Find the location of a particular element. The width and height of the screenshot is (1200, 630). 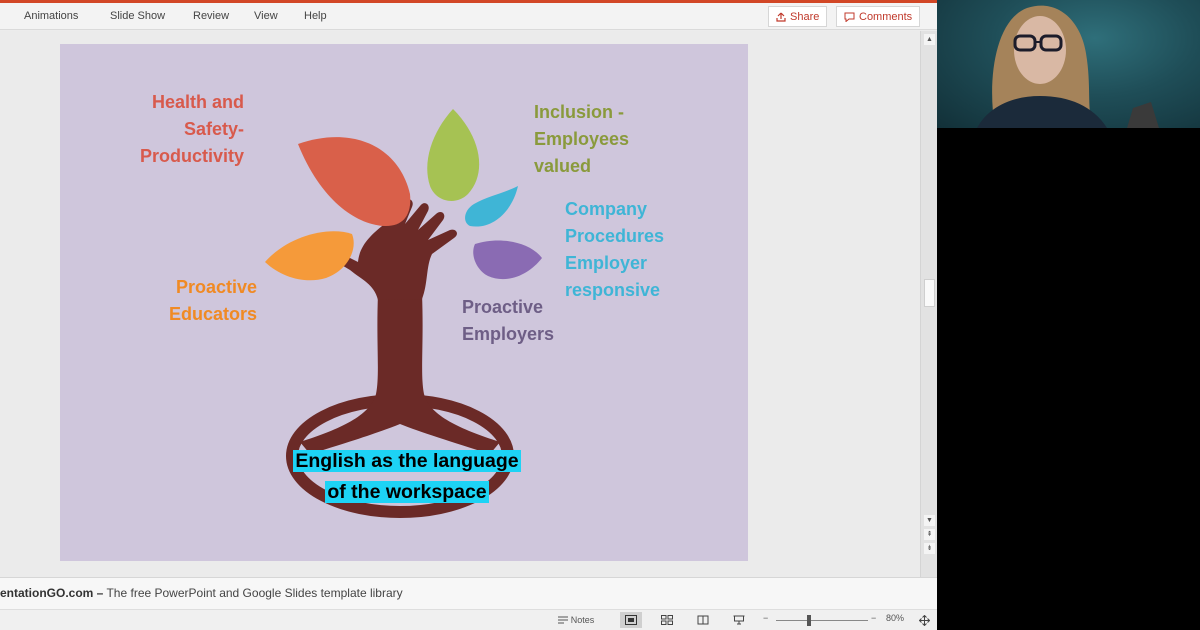

comments-button: Comments is located at coordinates (878, 16).